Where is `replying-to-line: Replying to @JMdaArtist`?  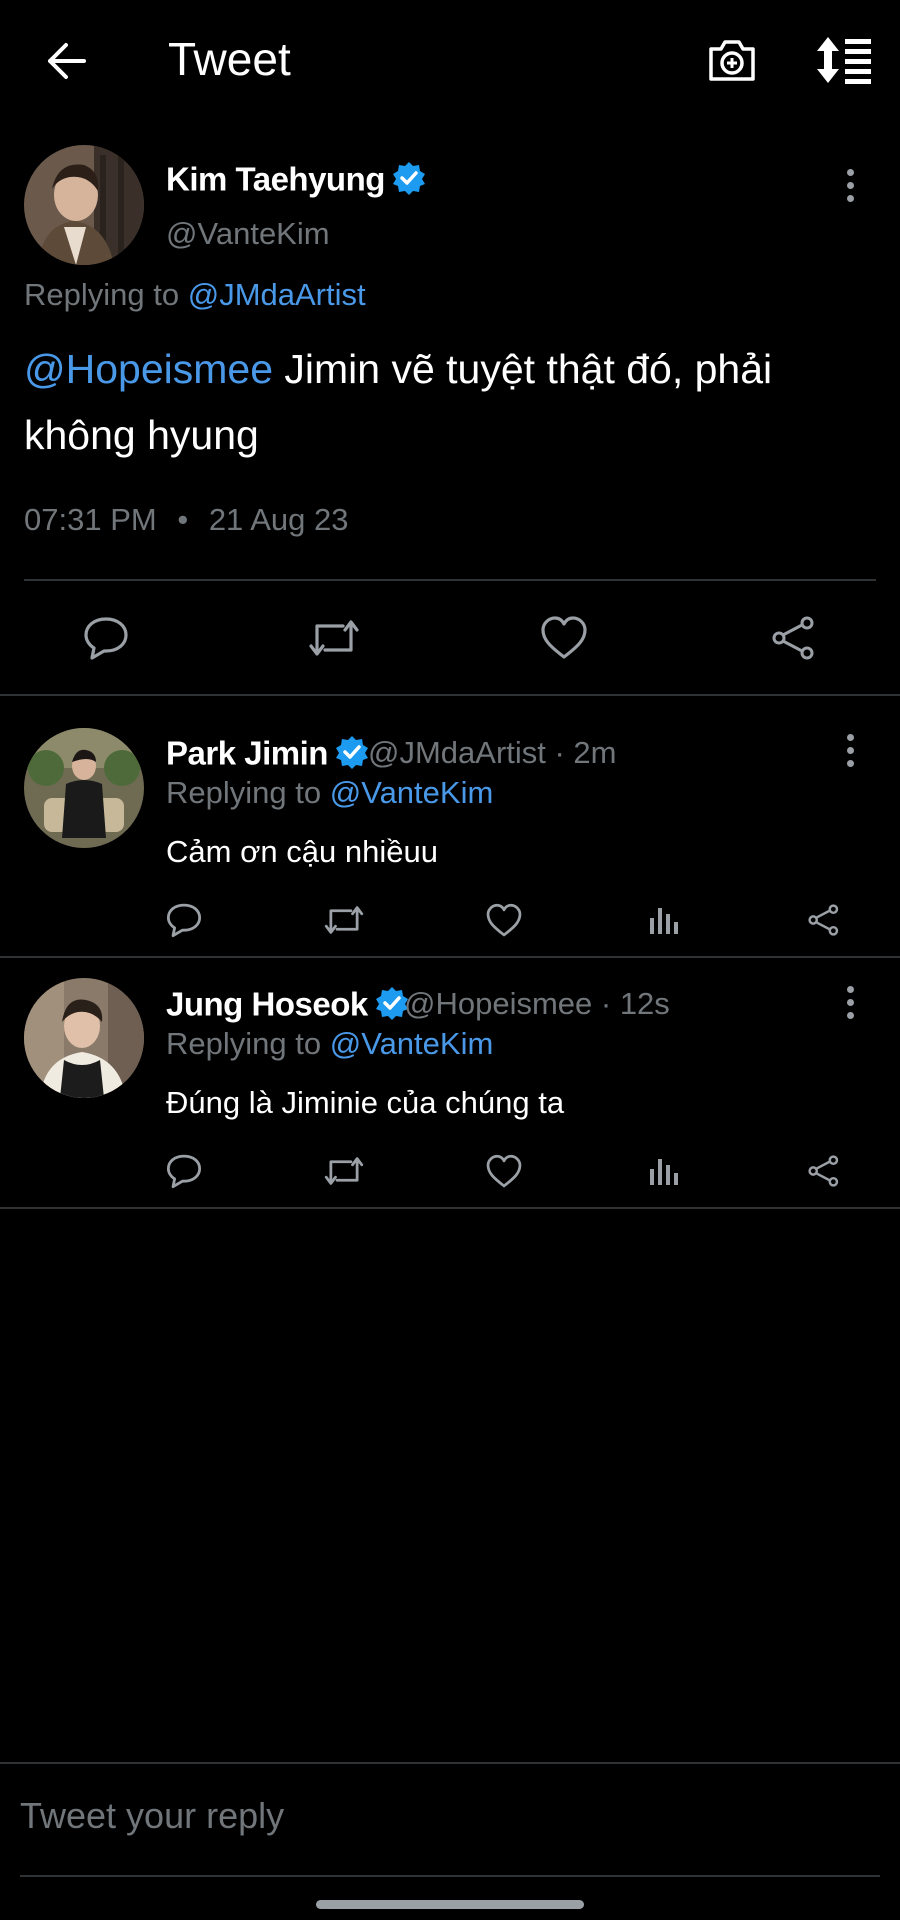 replying-to-line: Replying to @JMdaArtist is located at coordinates (195, 295).